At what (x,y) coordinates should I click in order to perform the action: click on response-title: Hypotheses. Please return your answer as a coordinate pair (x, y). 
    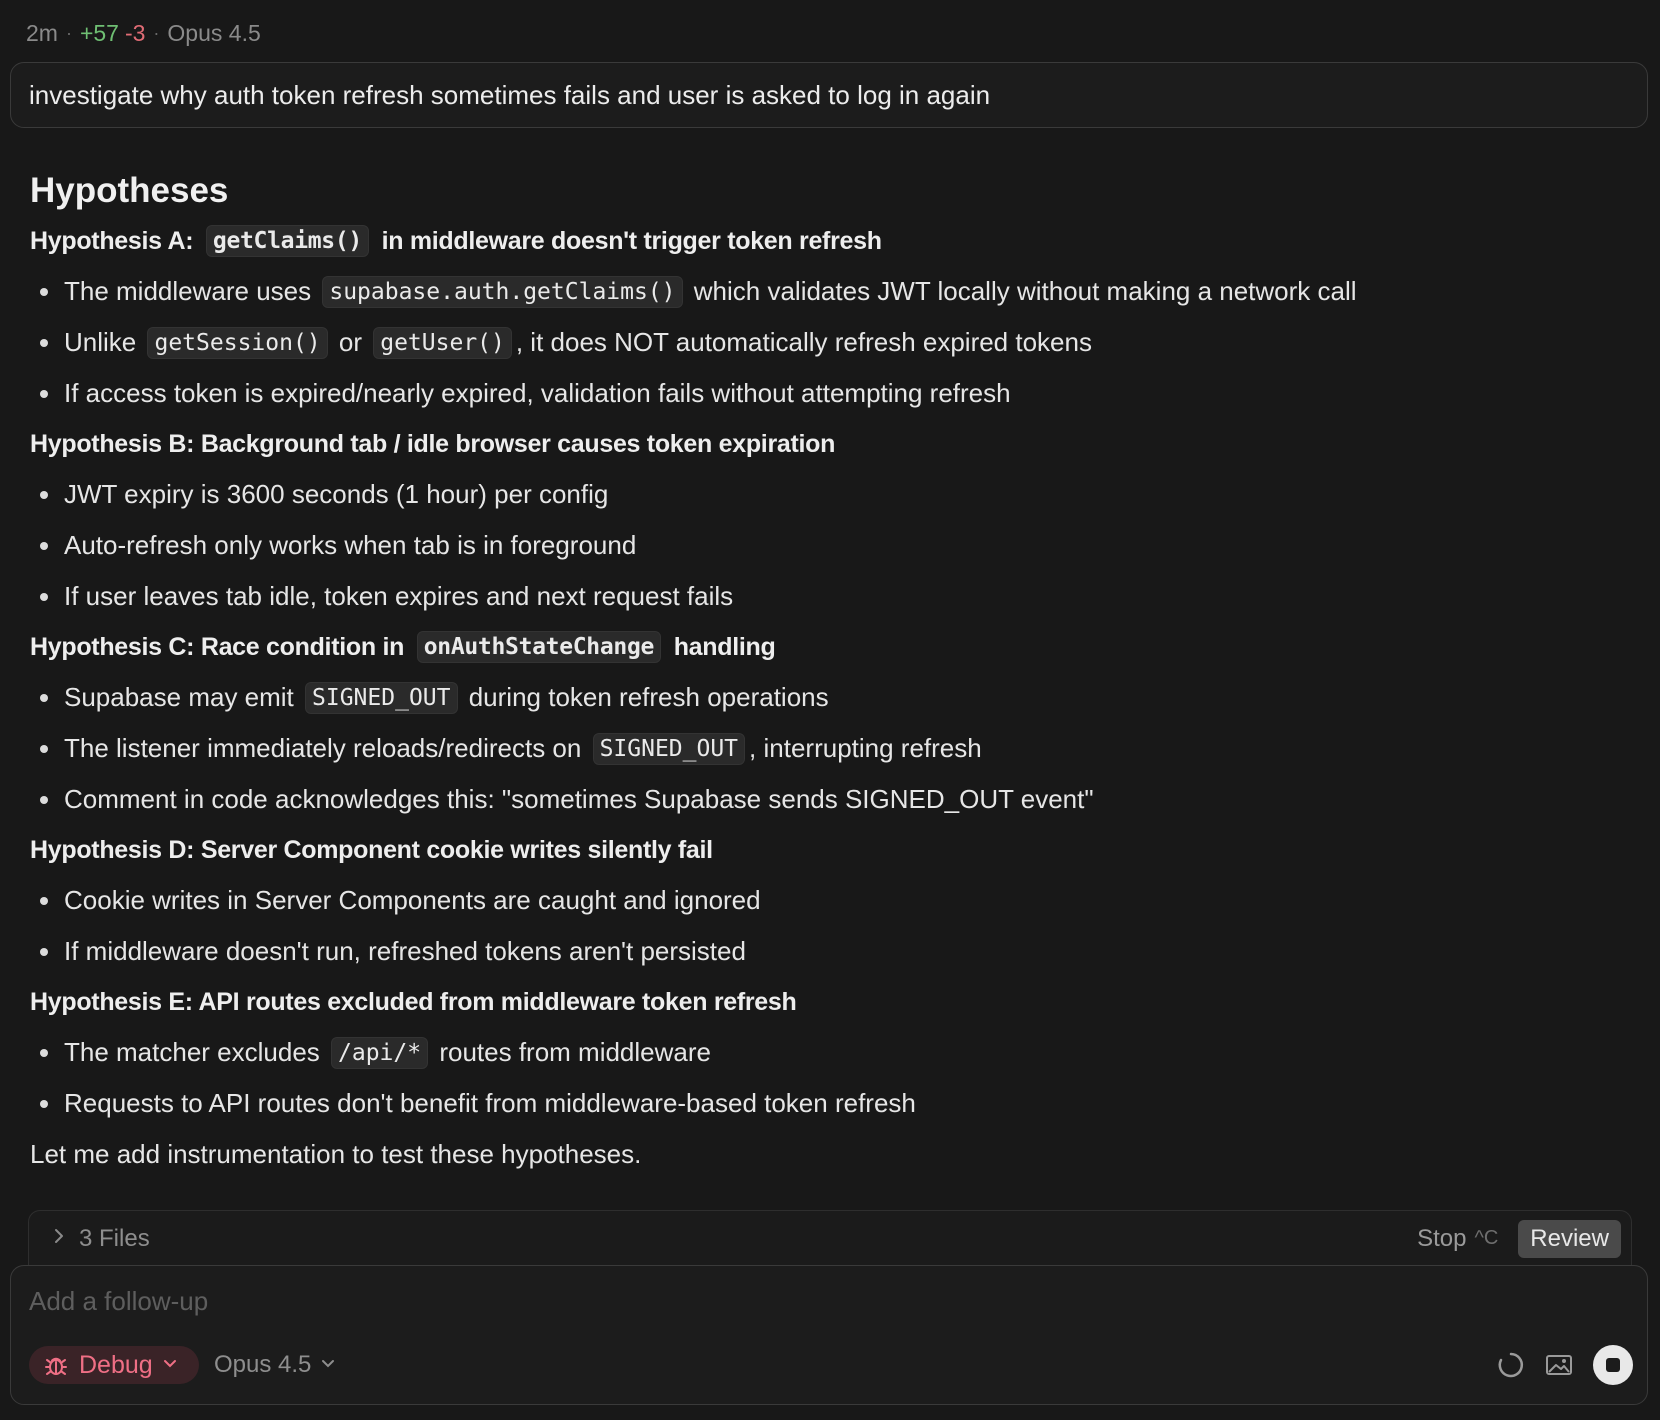
    Looking at the image, I should click on (129, 190).